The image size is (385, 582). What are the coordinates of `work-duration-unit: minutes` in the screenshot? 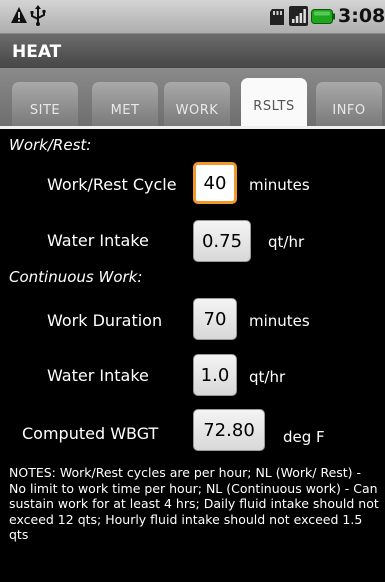 It's located at (279, 321).